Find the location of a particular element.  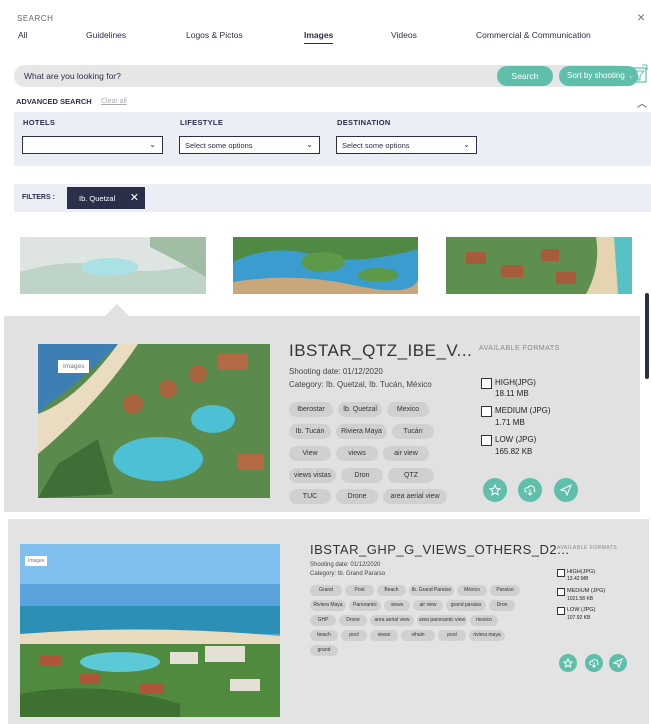

tag-chip: TUC is located at coordinates (310, 496).